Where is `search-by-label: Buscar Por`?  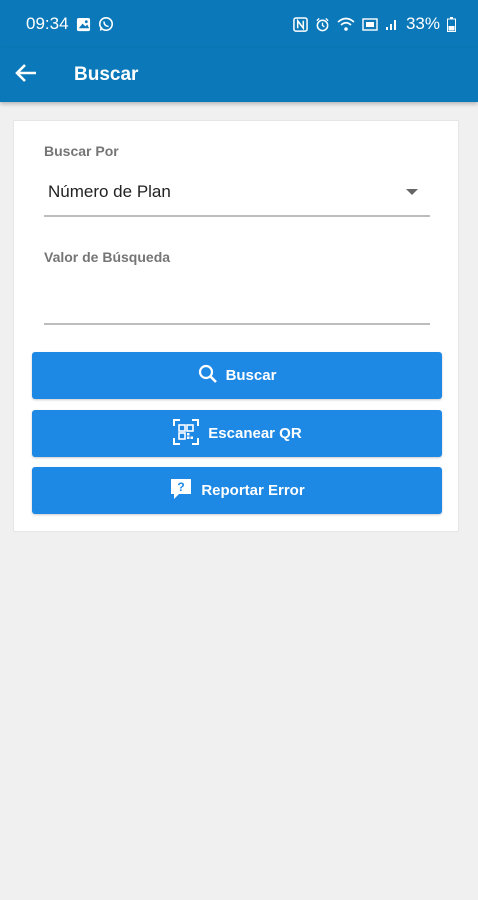 search-by-label: Buscar Por is located at coordinates (81, 151).